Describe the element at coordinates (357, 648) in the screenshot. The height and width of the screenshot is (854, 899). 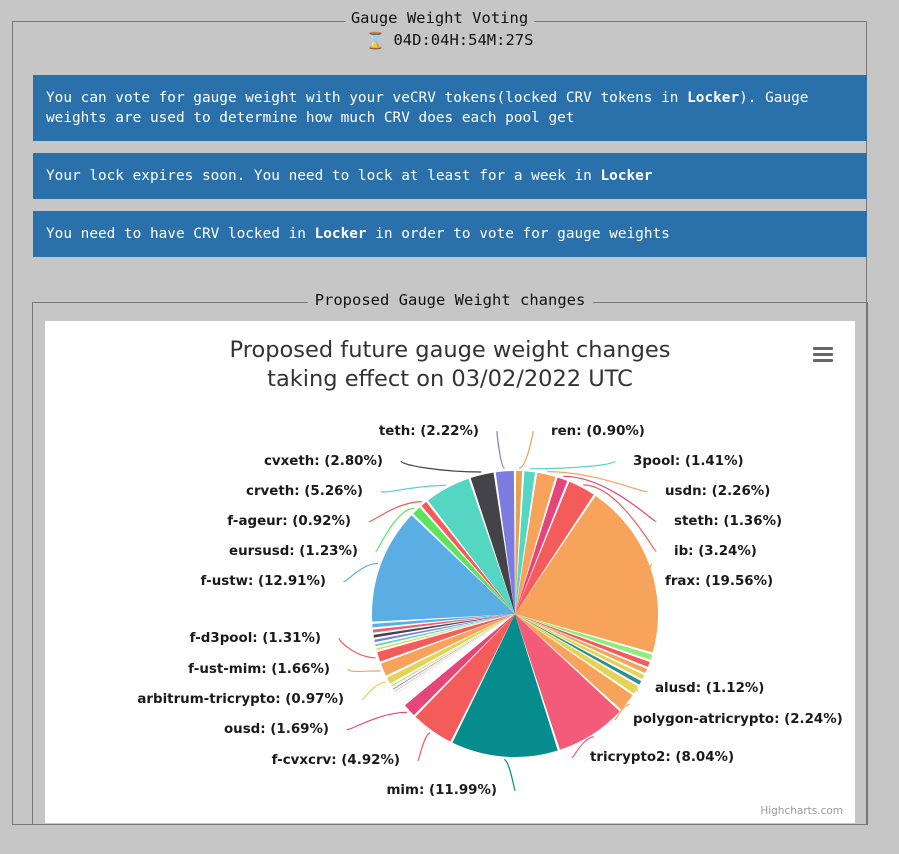
I see `pie-connector-f-d3pool` at that location.